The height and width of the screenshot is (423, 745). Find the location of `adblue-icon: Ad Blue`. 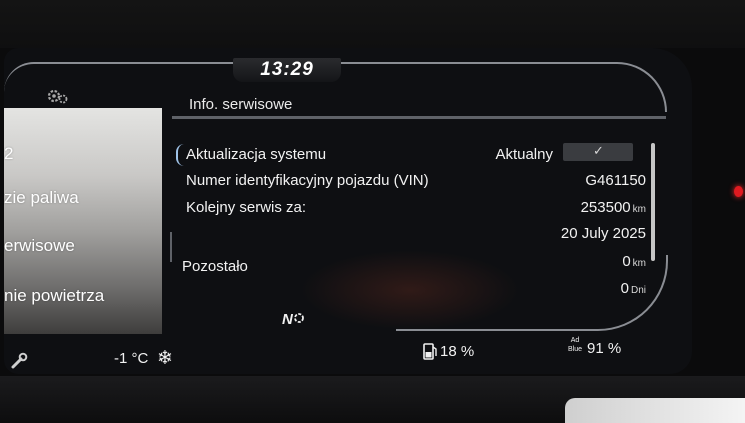

adblue-icon: Ad Blue is located at coordinates (575, 346).